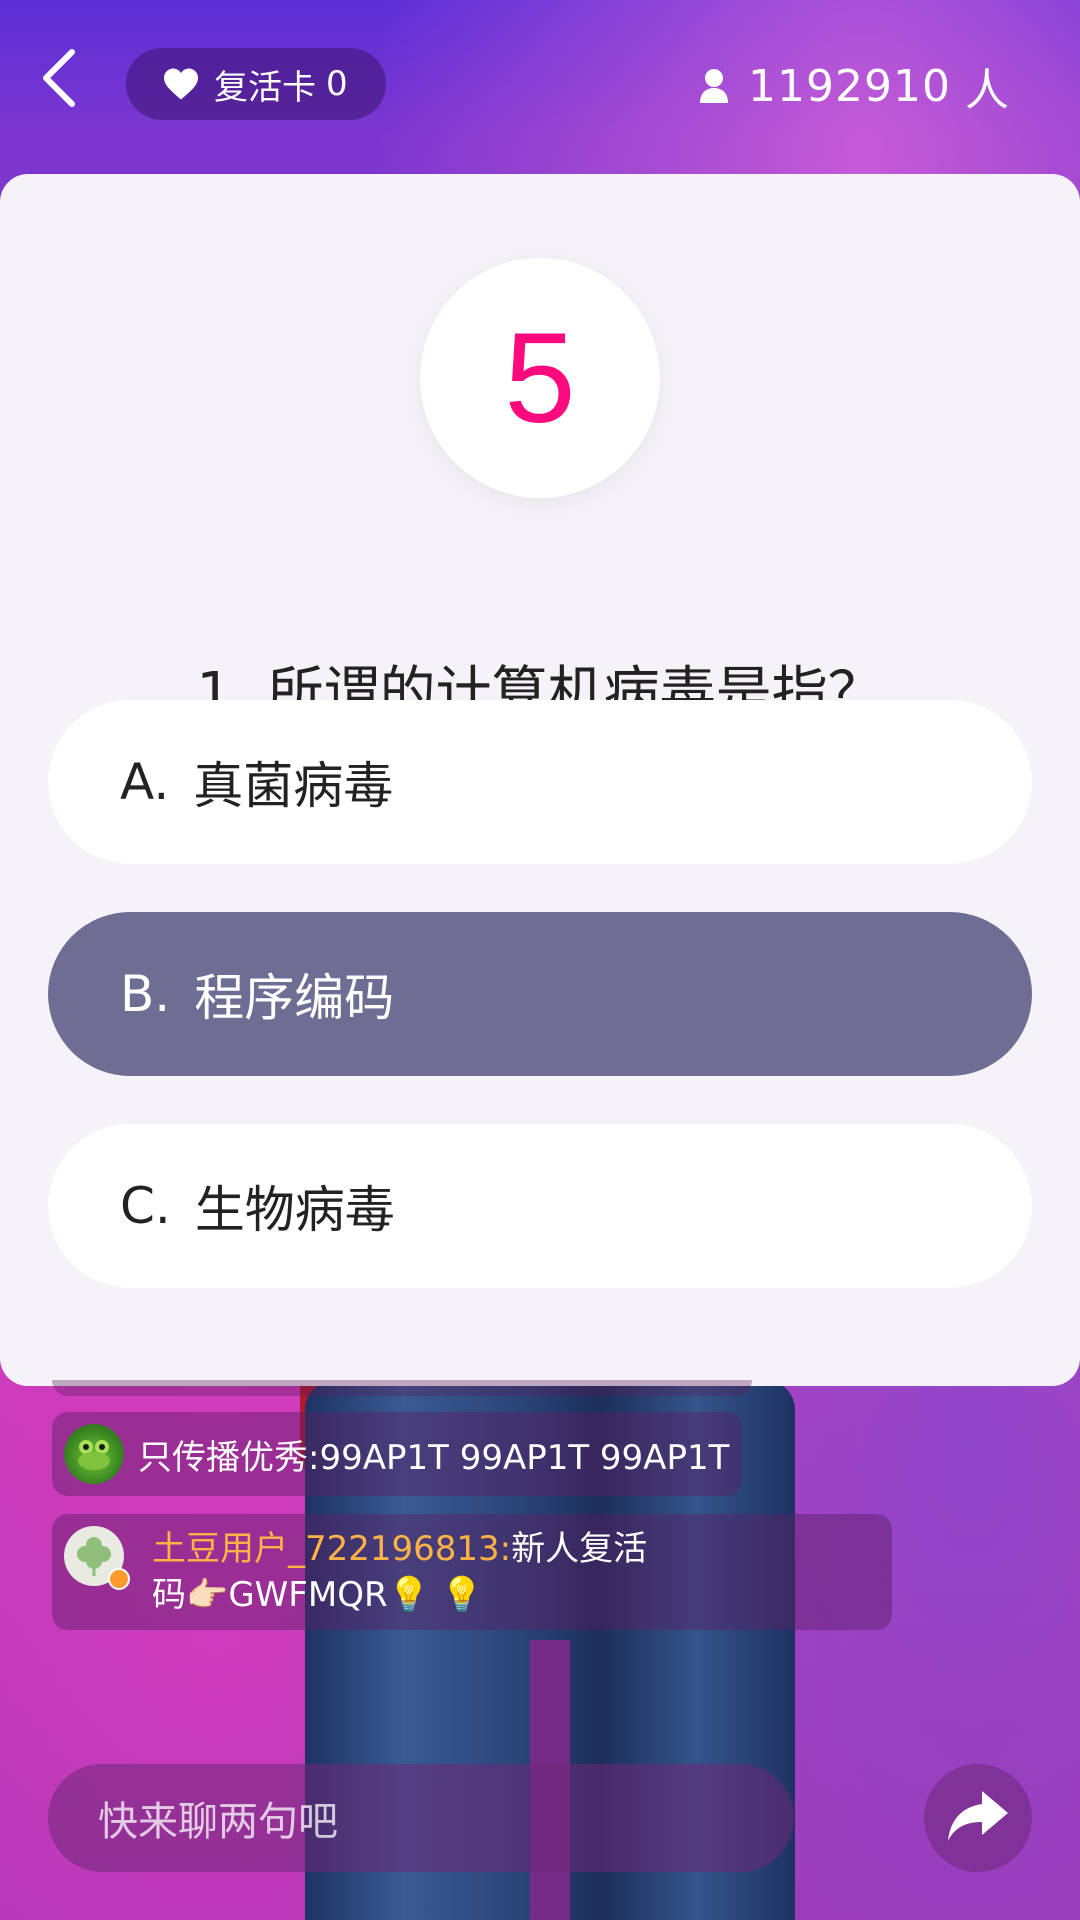 Image resolution: width=1080 pixels, height=1920 pixels. What do you see at coordinates (402, 1388) in the screenshot?
I see `chat-message-partial` at bounding box center [402, 1388].